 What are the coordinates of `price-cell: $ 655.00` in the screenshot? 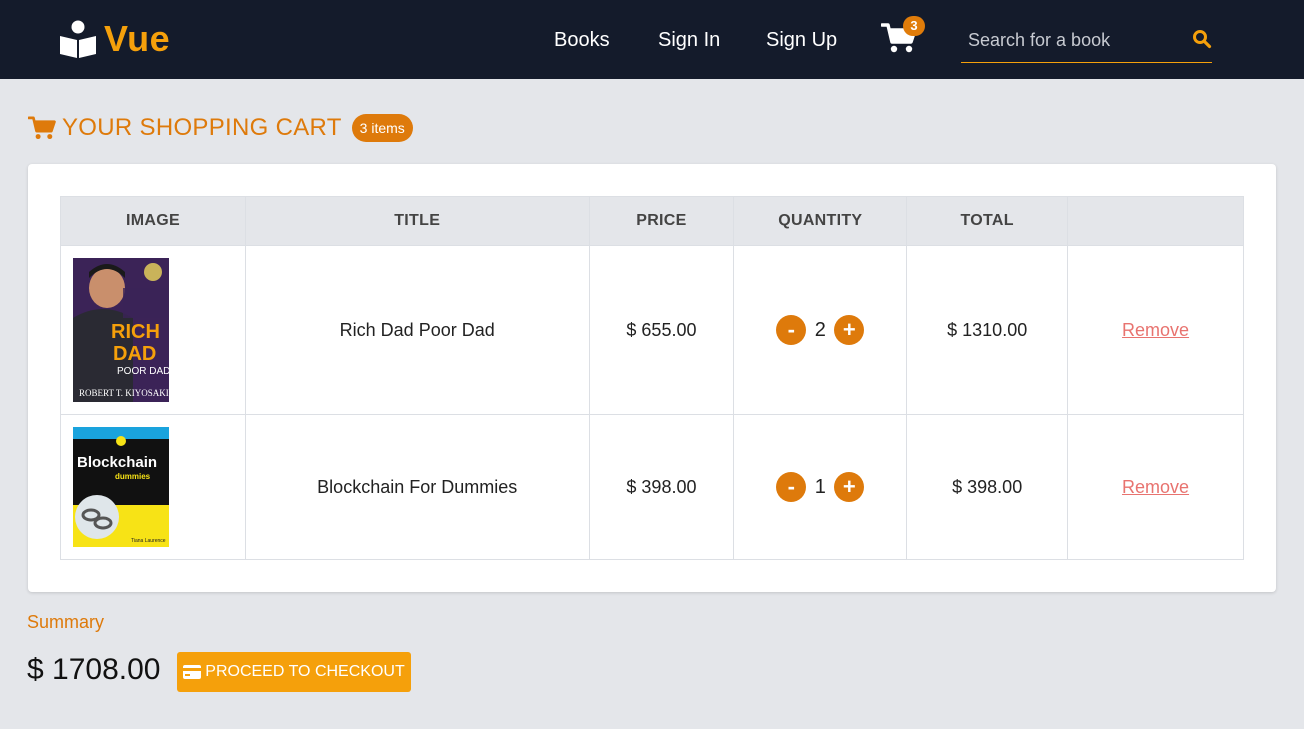 It's located at (661, 330).